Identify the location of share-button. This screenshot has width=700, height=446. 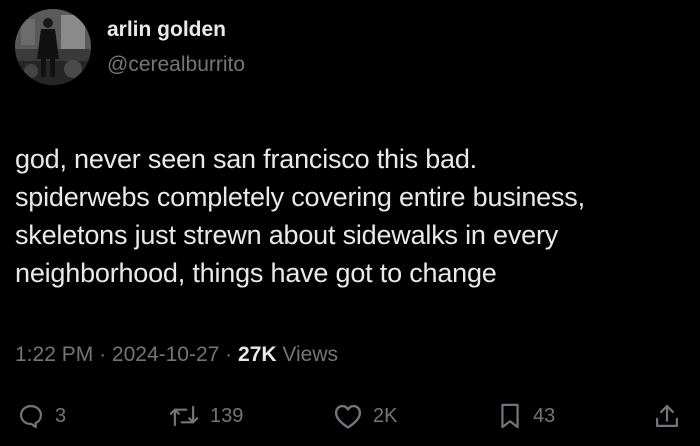
(667, 416).